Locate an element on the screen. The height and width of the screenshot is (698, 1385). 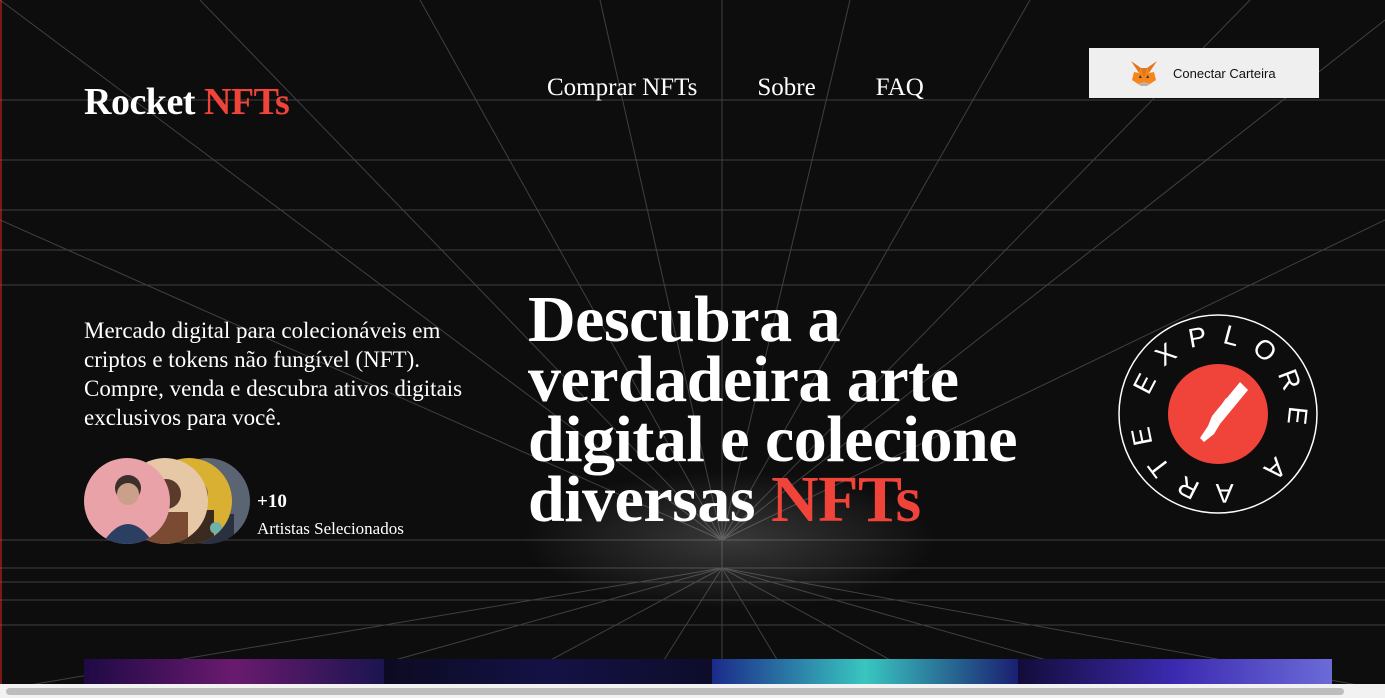
explore-art-badge: EXPLORE A ARTE is located at coordinates (1218, 414).